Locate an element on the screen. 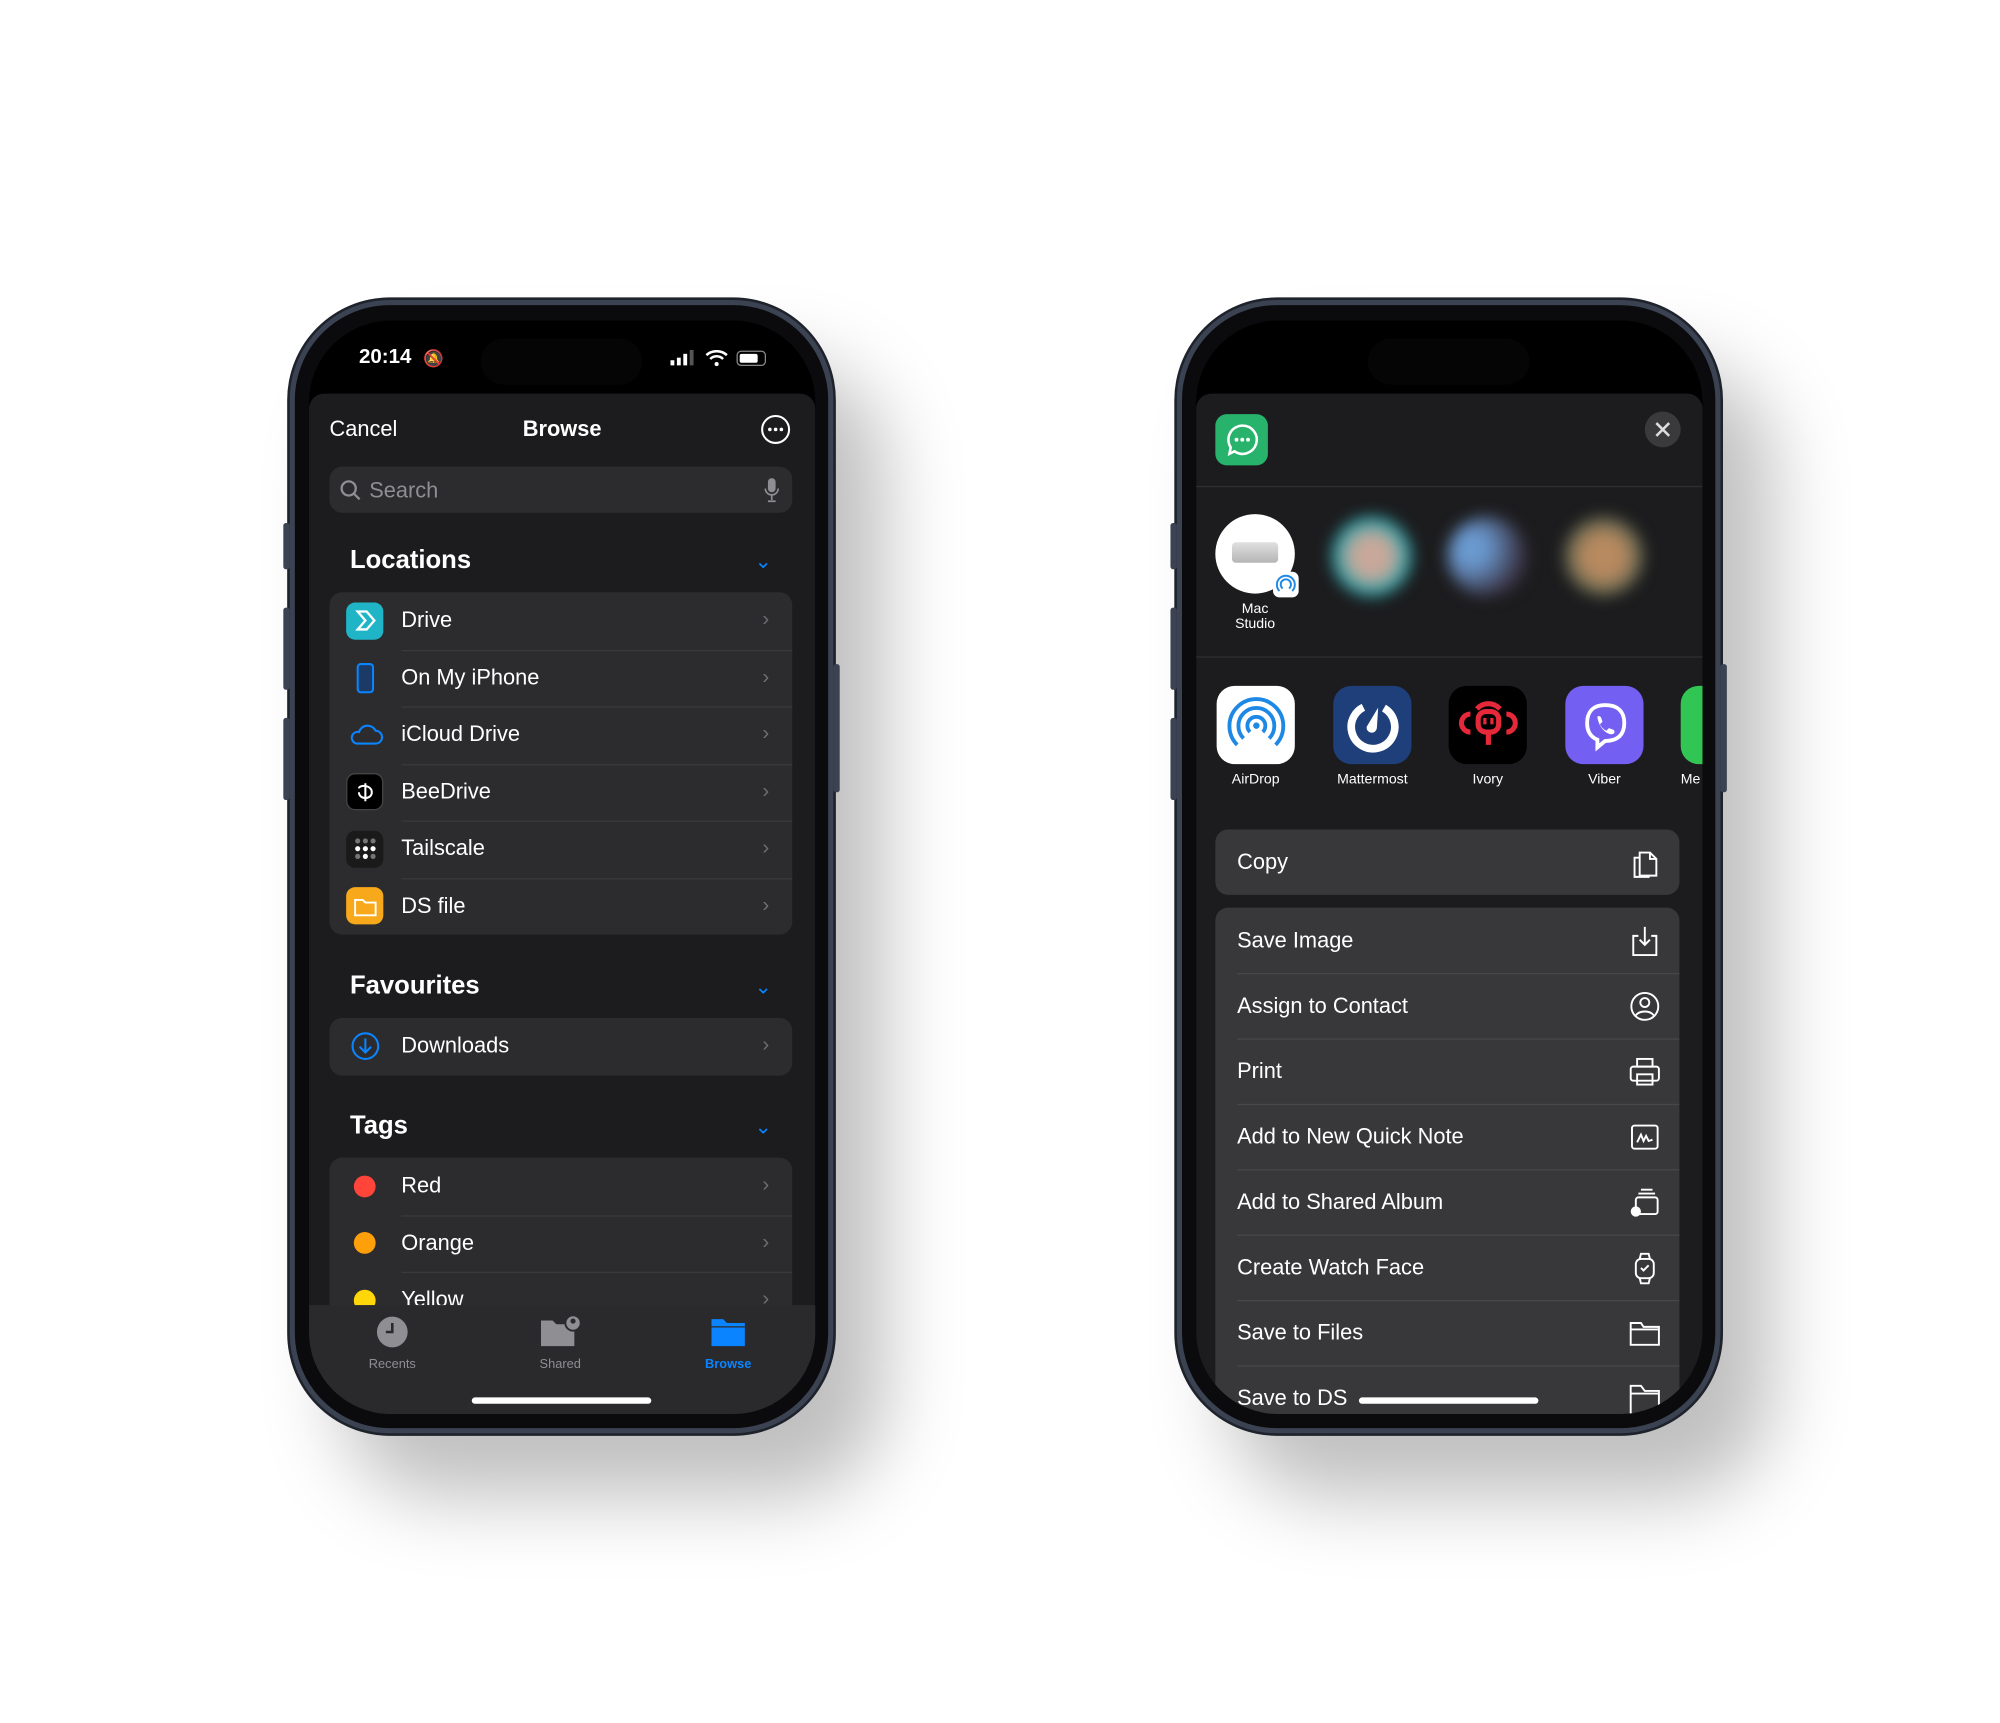  copy-group: Copy is located at coordinates (1447, 862).